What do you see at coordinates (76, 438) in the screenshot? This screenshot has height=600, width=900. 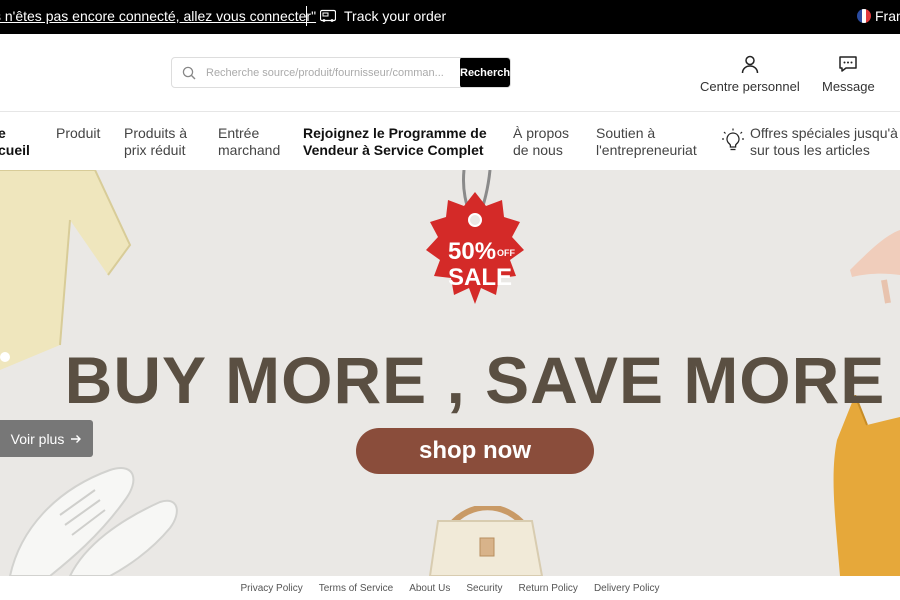 I see `arrow-right-icon` at bounding box center [76, 438].